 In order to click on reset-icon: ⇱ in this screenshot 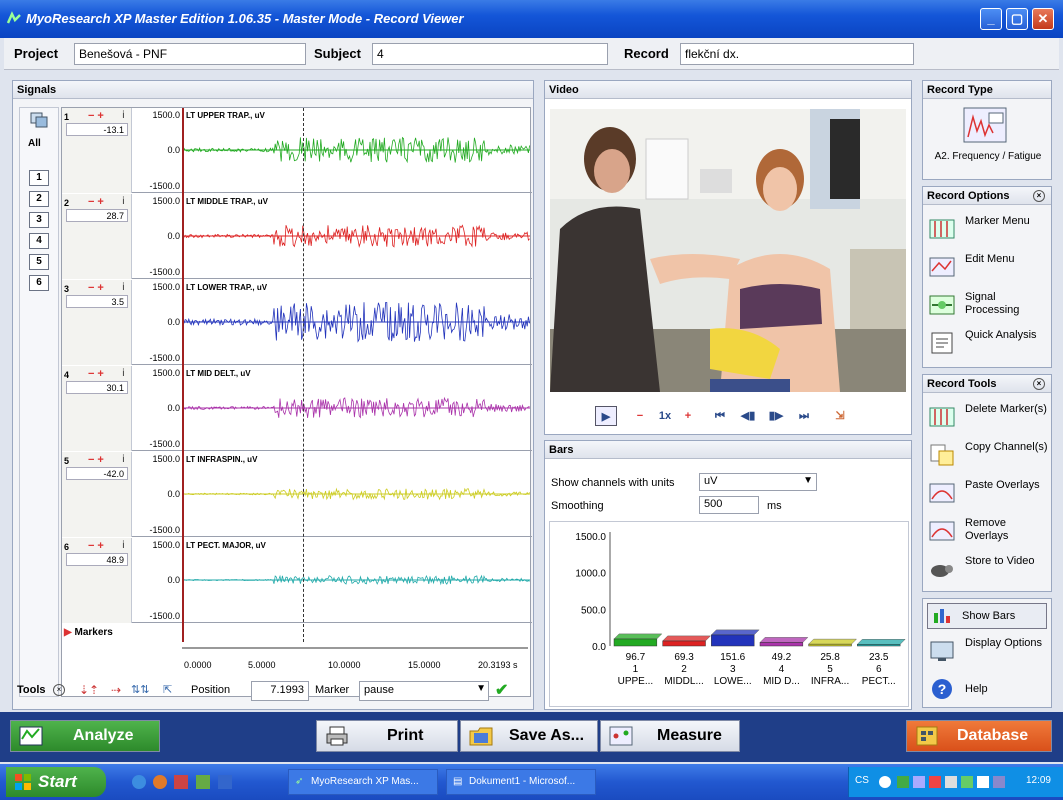, I will do `click(167, 689)`.